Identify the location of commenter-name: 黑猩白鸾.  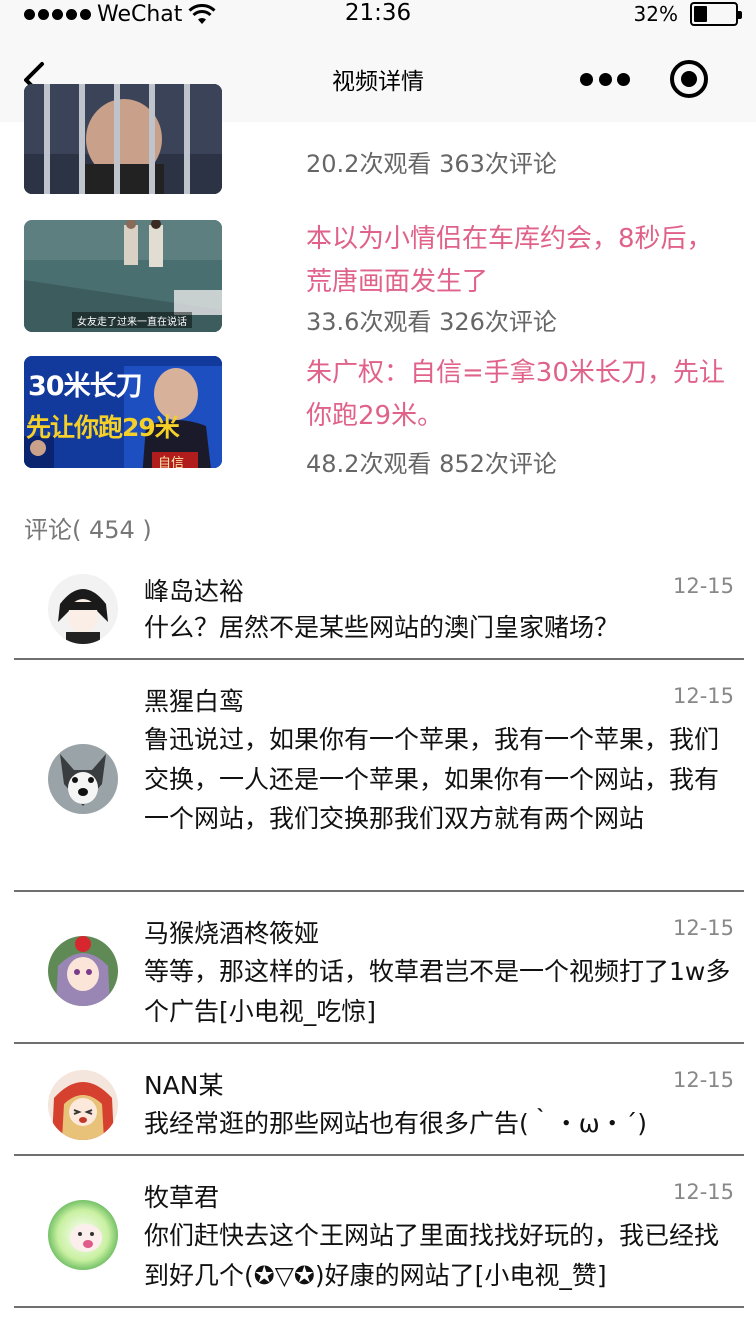
(194, 701).